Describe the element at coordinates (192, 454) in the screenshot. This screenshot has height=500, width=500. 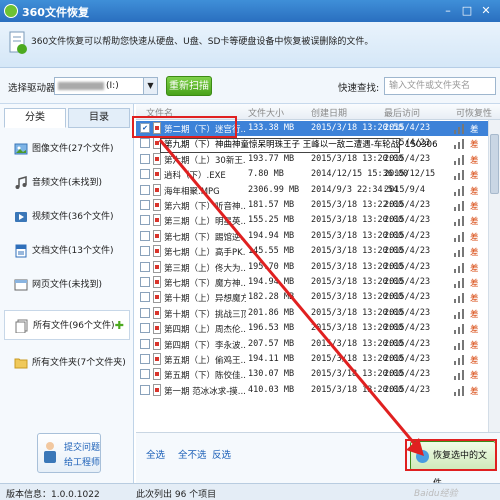
I see `select-none-link: 全不选` at that location.